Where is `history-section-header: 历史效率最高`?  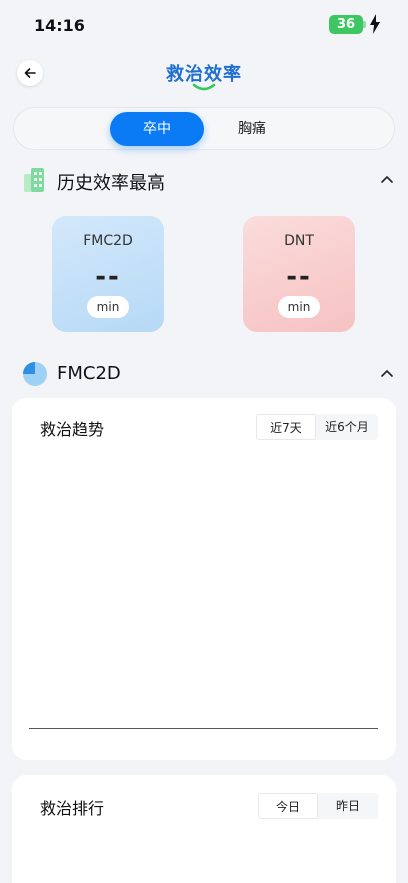
history-section-header: 历史效率最高 is located at coordinates (204, 182).